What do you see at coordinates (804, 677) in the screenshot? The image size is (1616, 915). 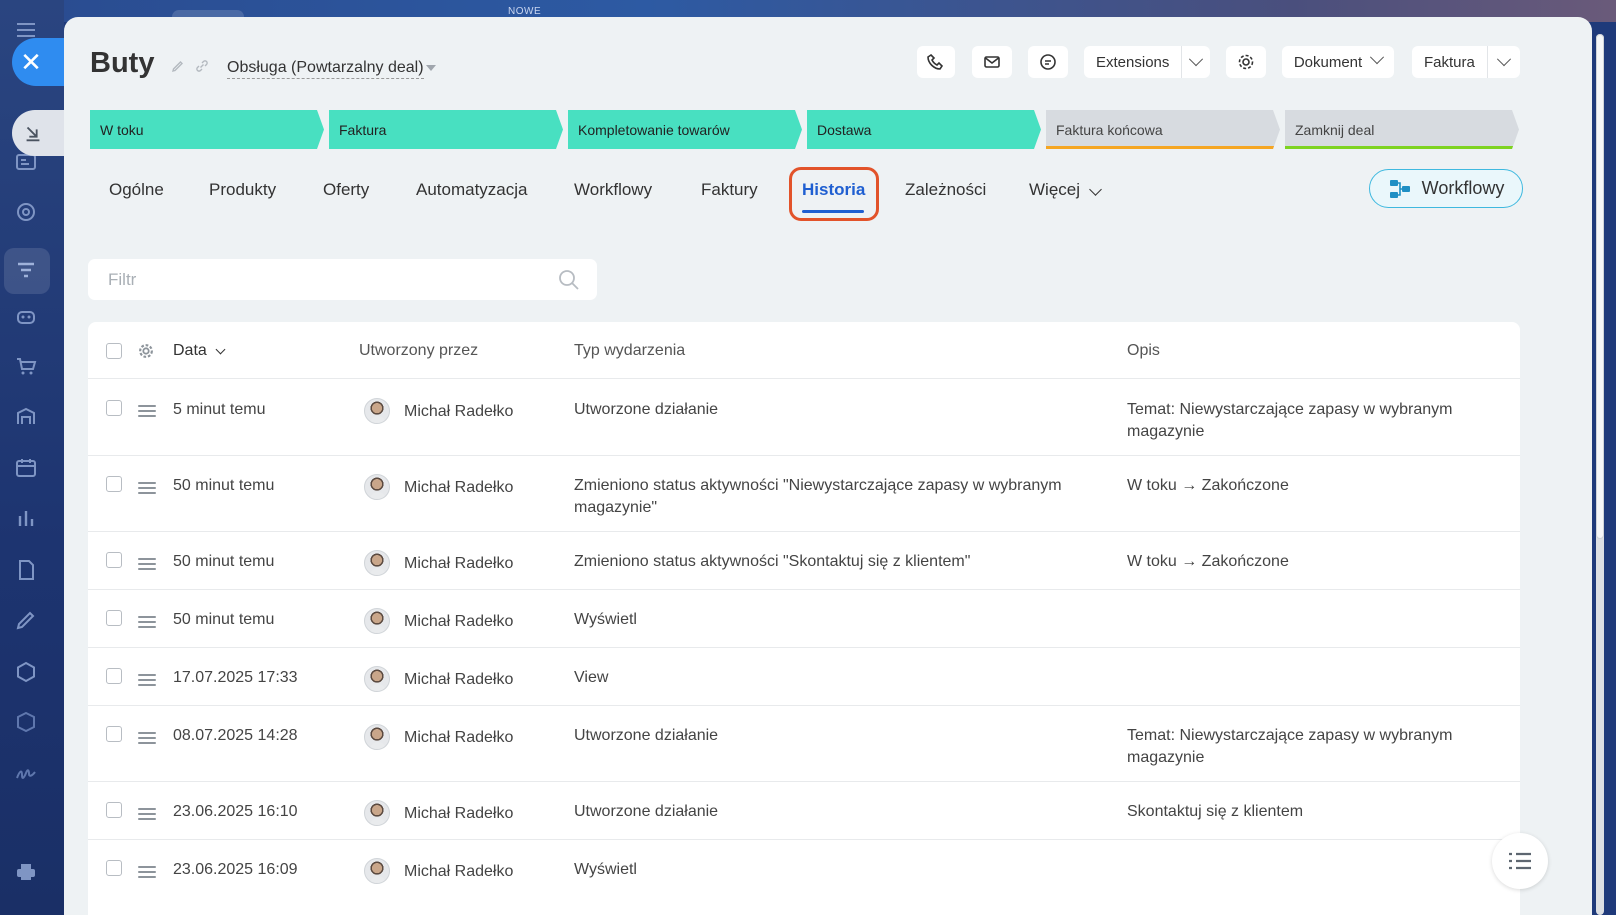 I see `table-row: 17.07.2025 17:33 Michał Radełko View` at bounding box center [804, 677].